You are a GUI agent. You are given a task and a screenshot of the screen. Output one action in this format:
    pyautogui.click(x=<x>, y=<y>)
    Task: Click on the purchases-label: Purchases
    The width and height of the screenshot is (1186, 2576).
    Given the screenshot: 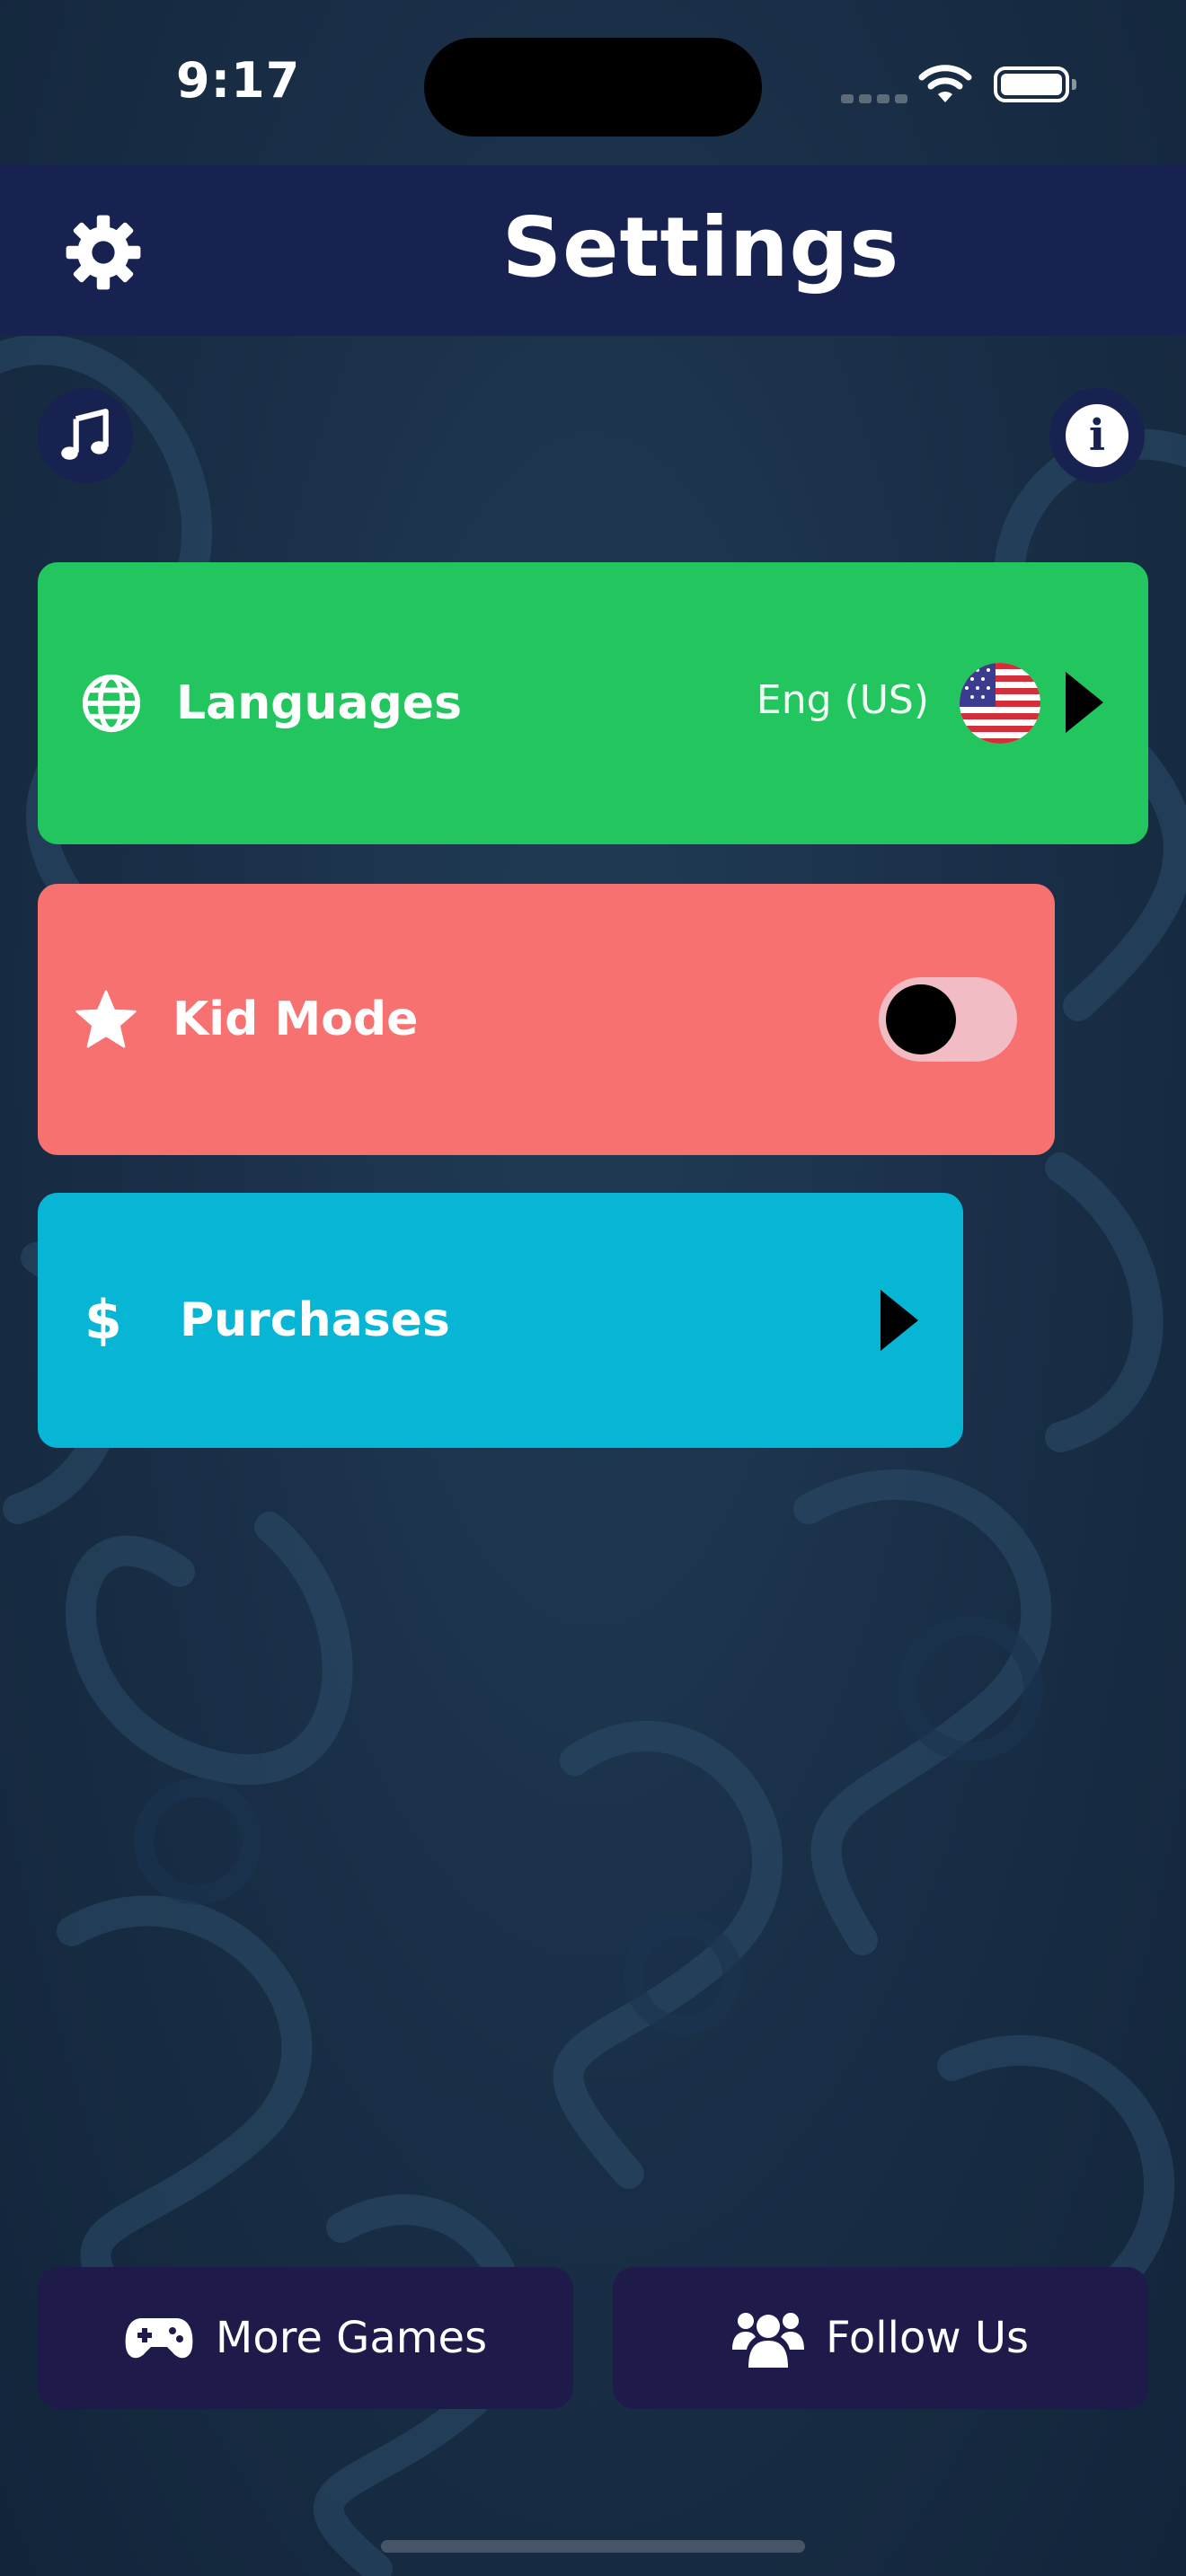 What is the action you would take?
    pyautogui.click(x=315, y=1320)
    